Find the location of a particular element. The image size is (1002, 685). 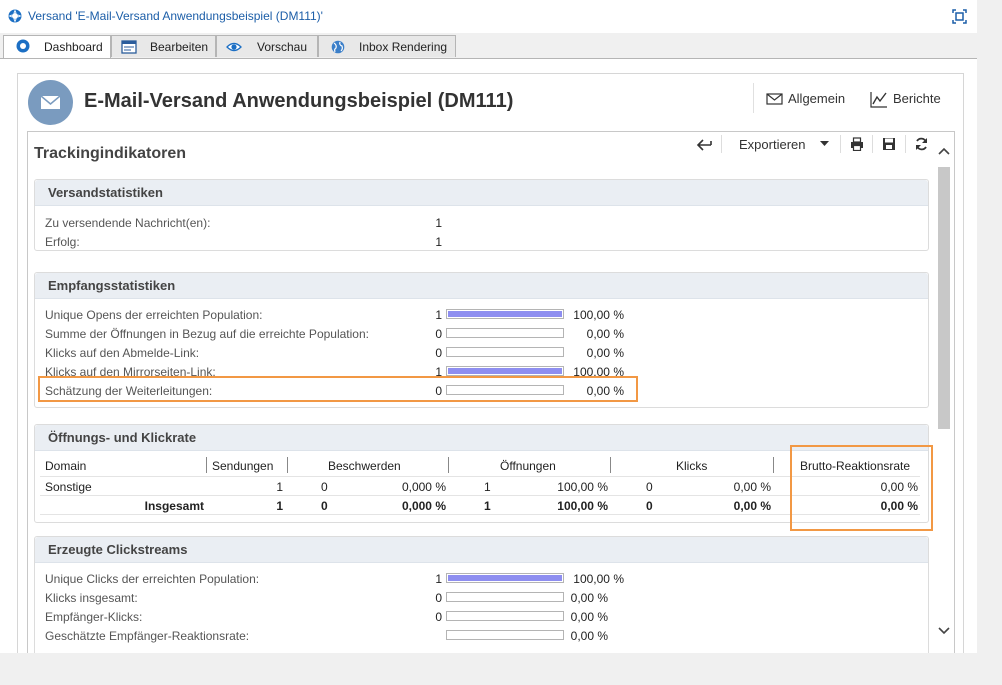

reports-button: Berichte is located at coordinates (907, 99).